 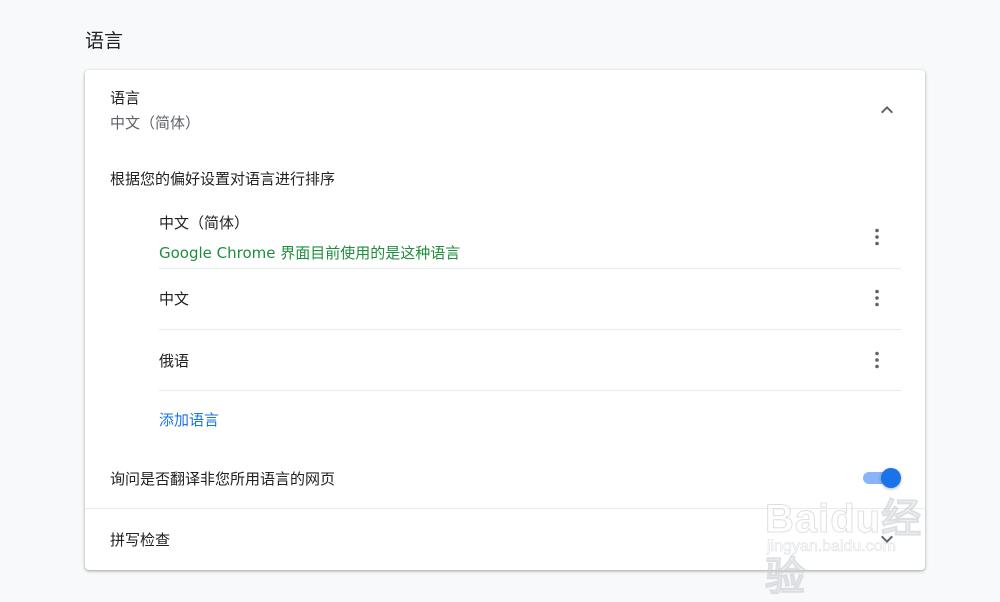 What do you see at coordinates (174, 361) in the screenshot?
I see `language-name: 俄语` at bounding box center [174, 361].